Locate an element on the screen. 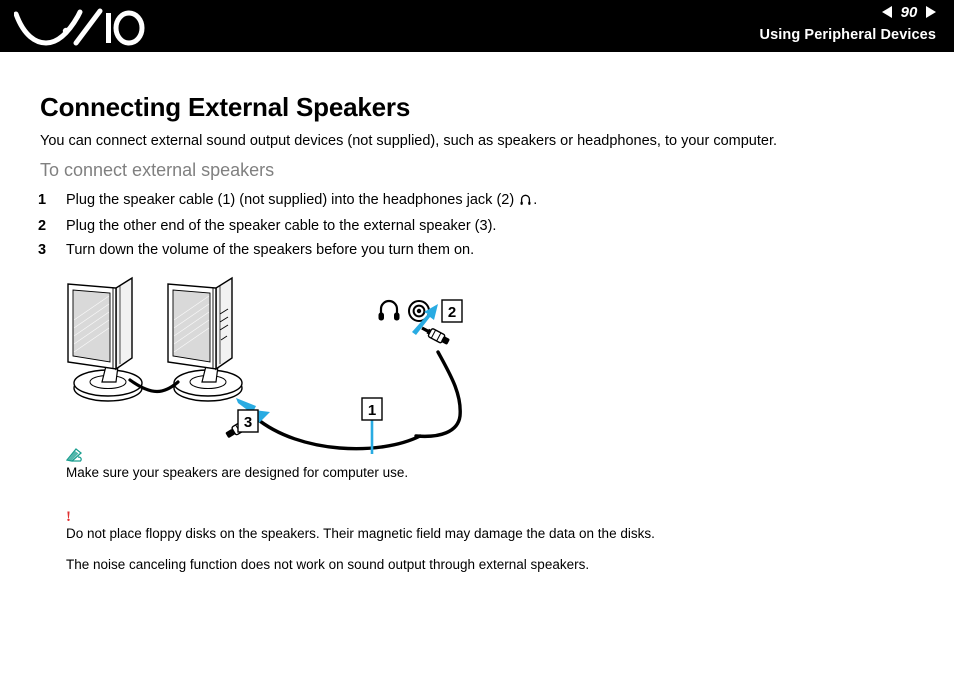 The image size is (954, 674). triangle-left-icon is located at coordinates (887, 12).